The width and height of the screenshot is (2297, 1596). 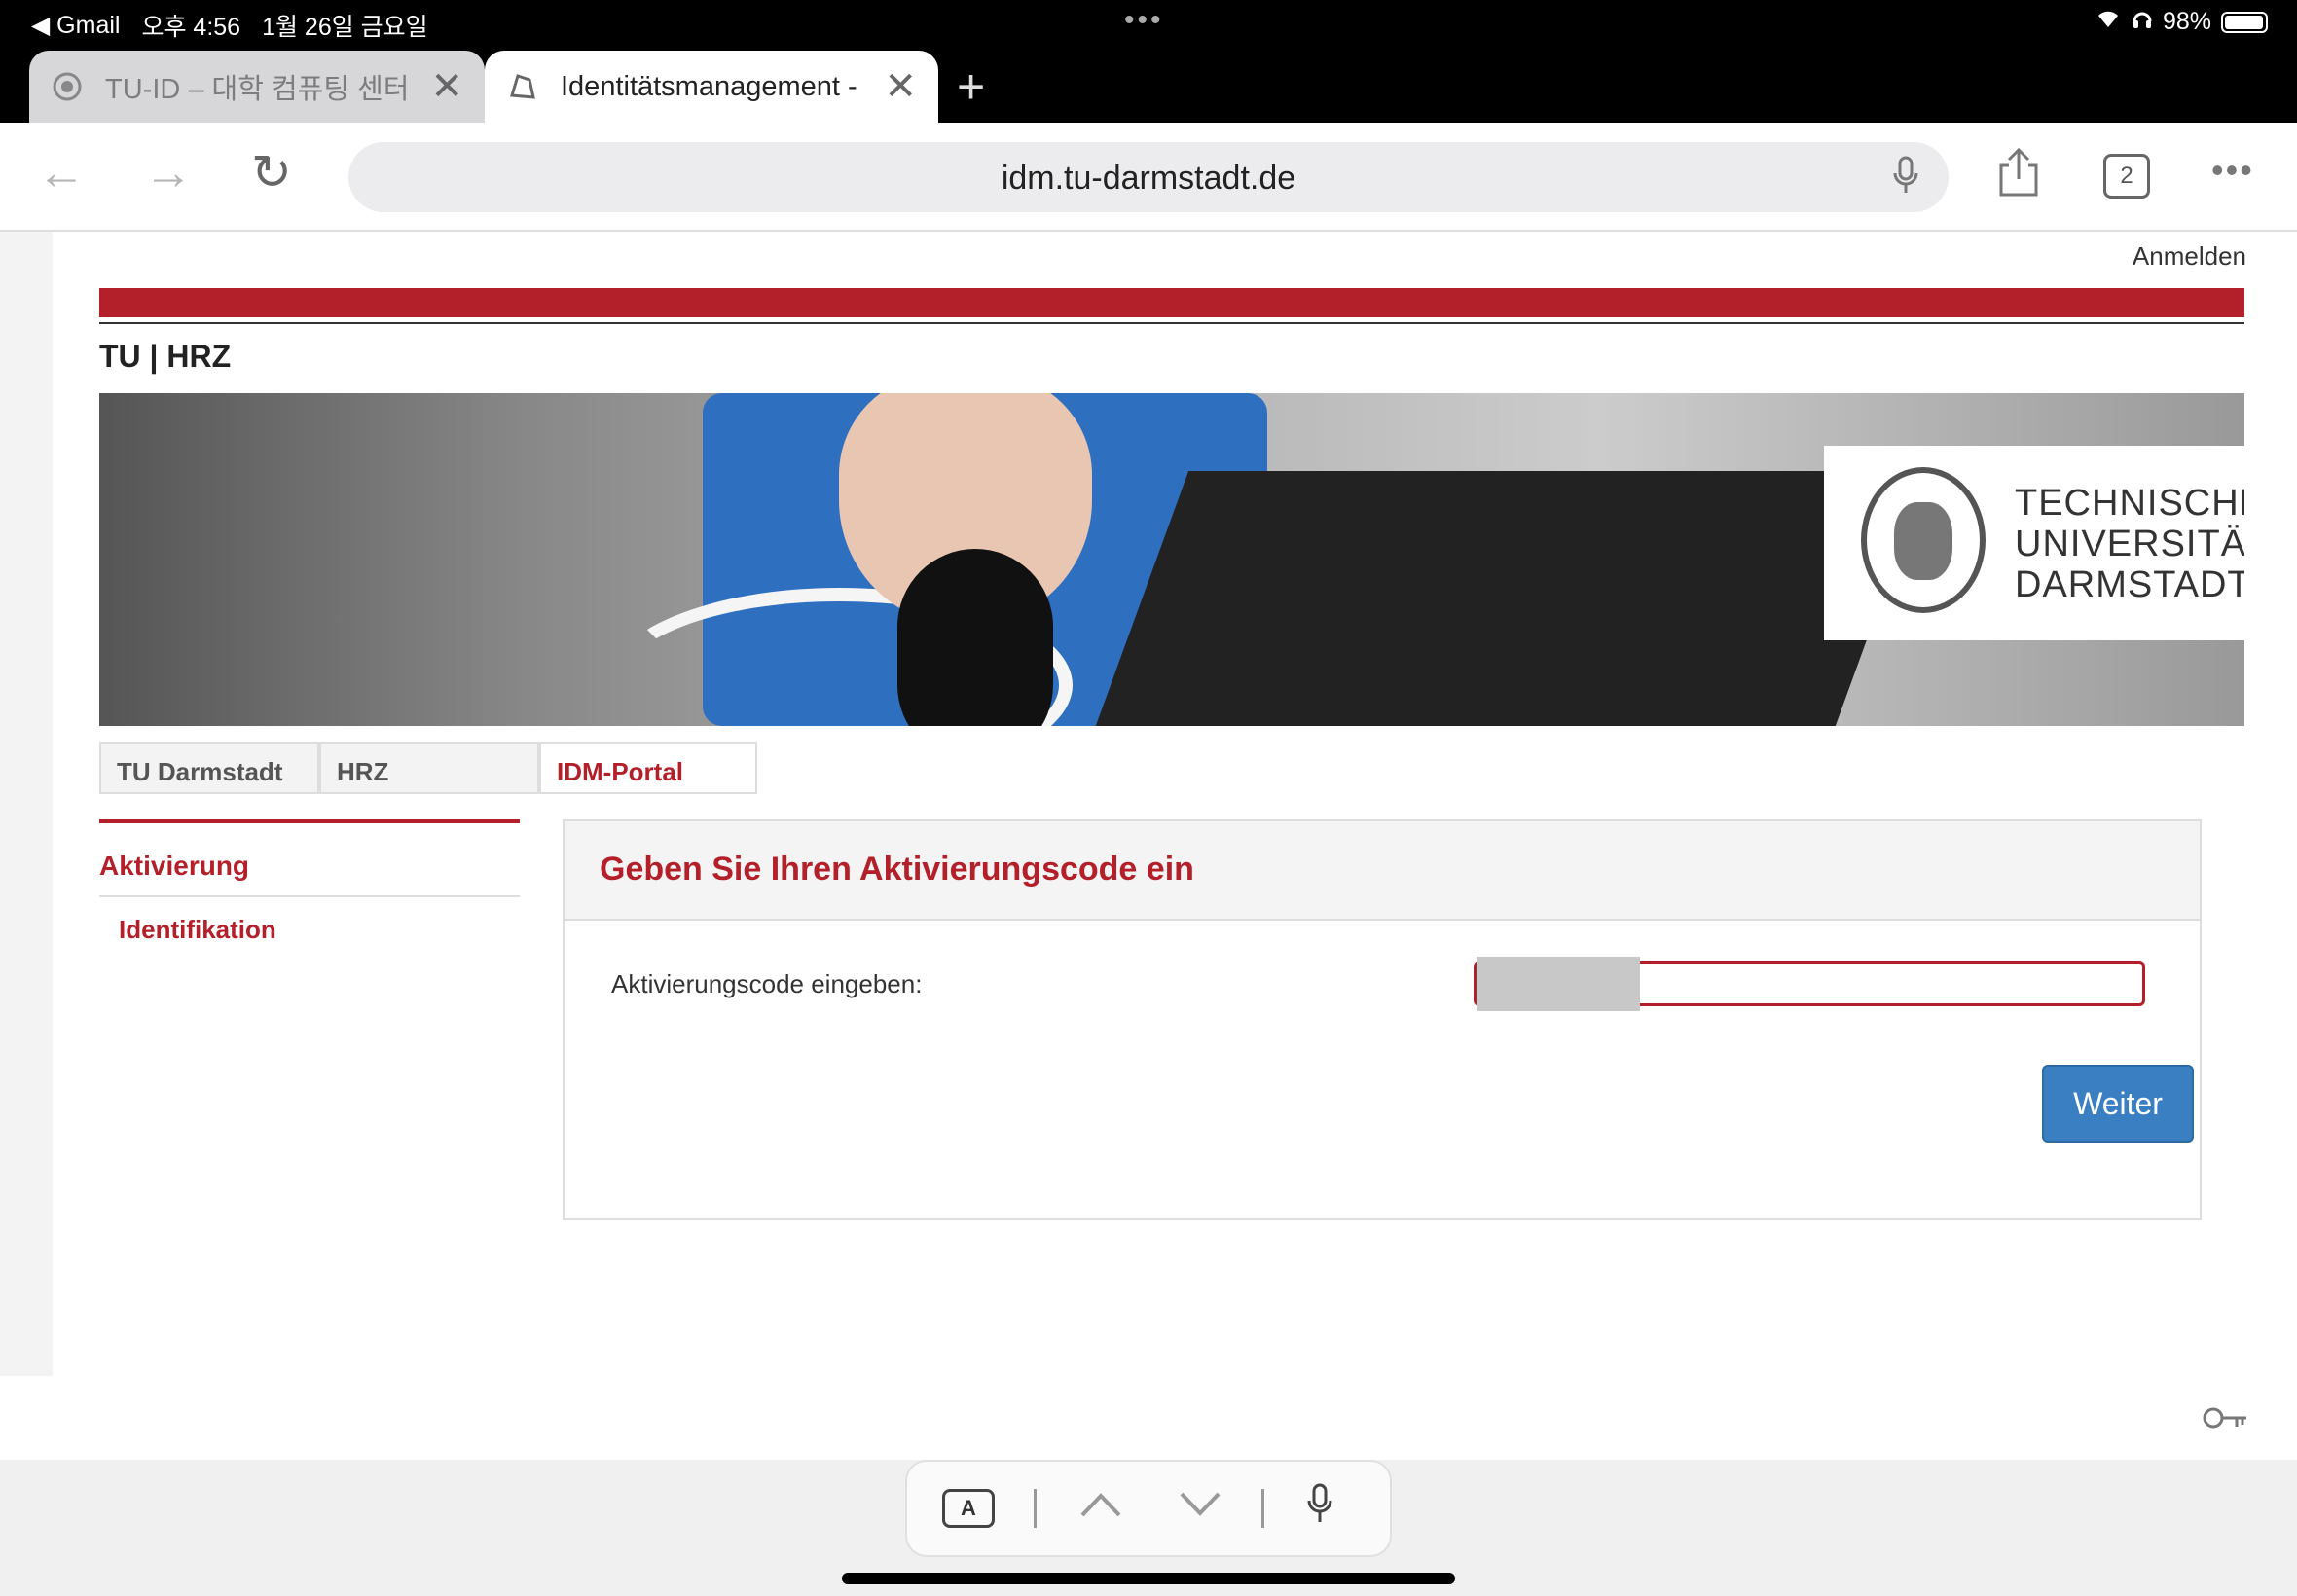 I want to click on battery-percent: 98%, so click(x=2186, y=21).